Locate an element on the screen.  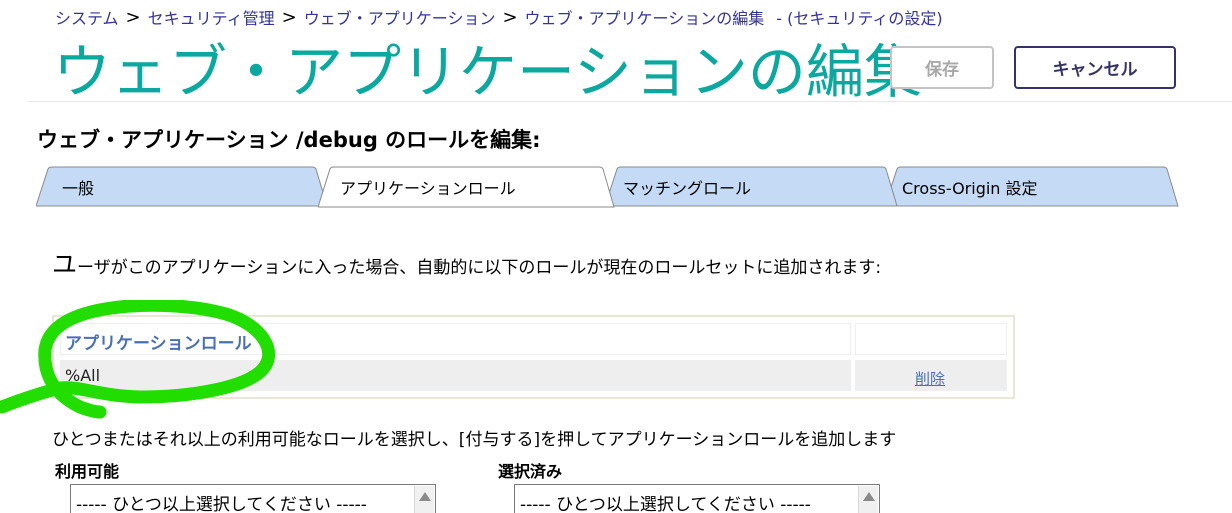
save-button: 保存 is located at coordinates (942, 67).